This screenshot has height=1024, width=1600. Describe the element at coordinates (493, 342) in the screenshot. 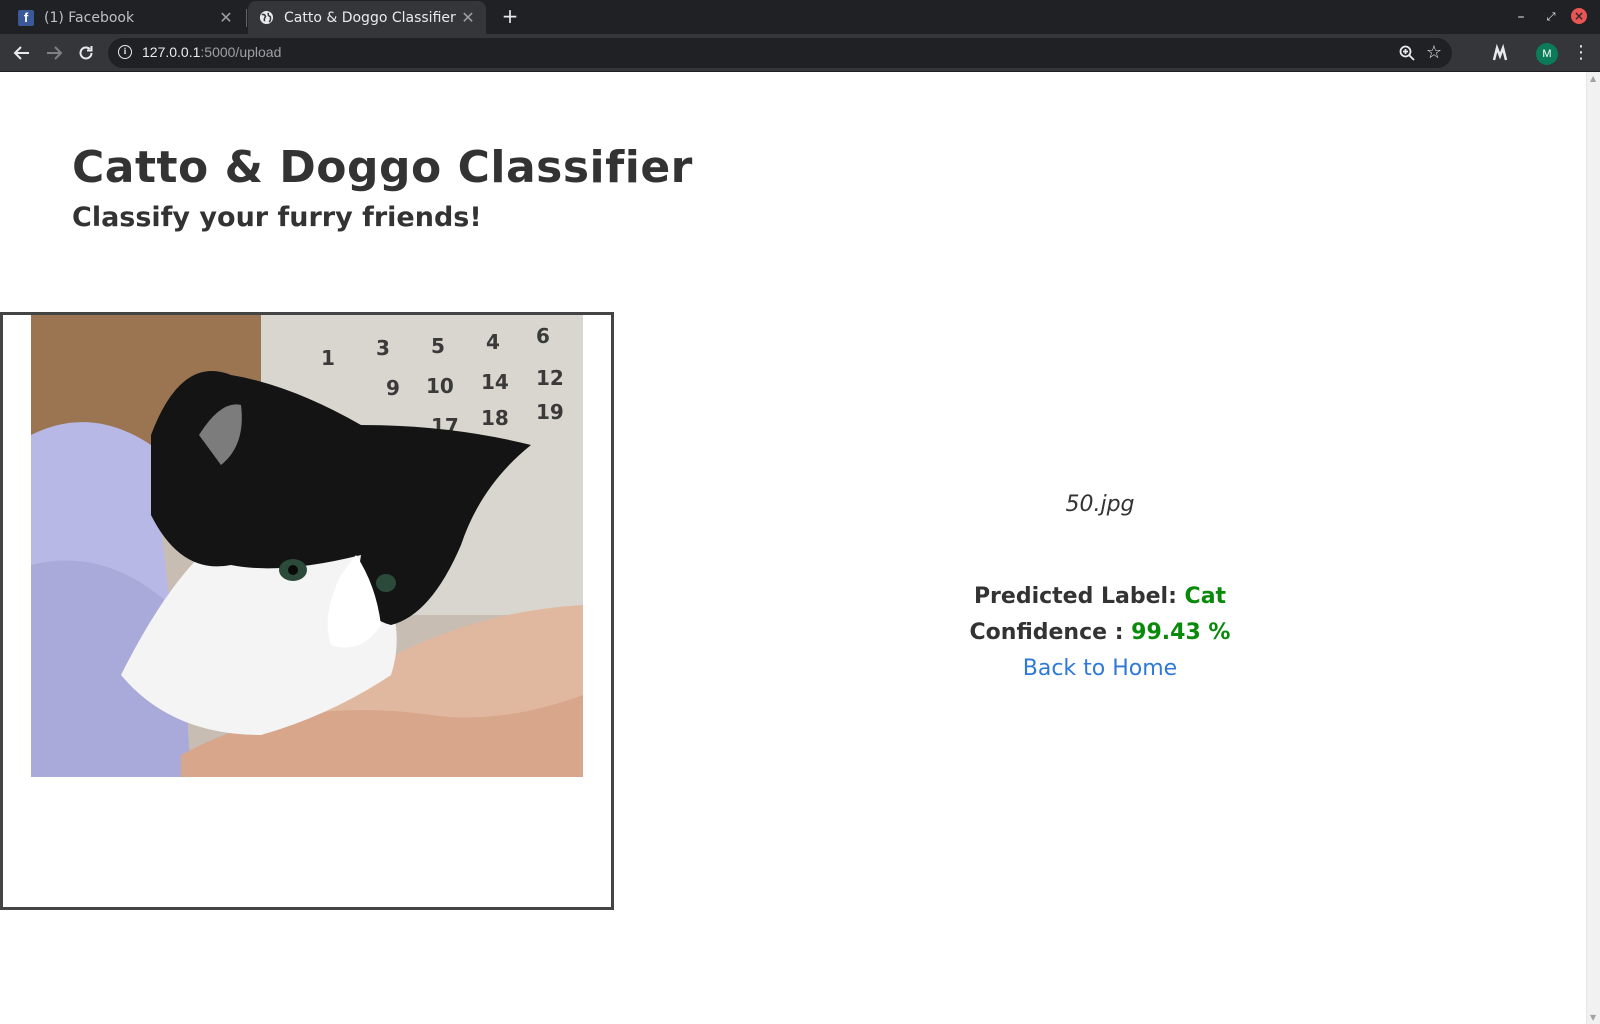

I see `svg-text: 4` at that location.